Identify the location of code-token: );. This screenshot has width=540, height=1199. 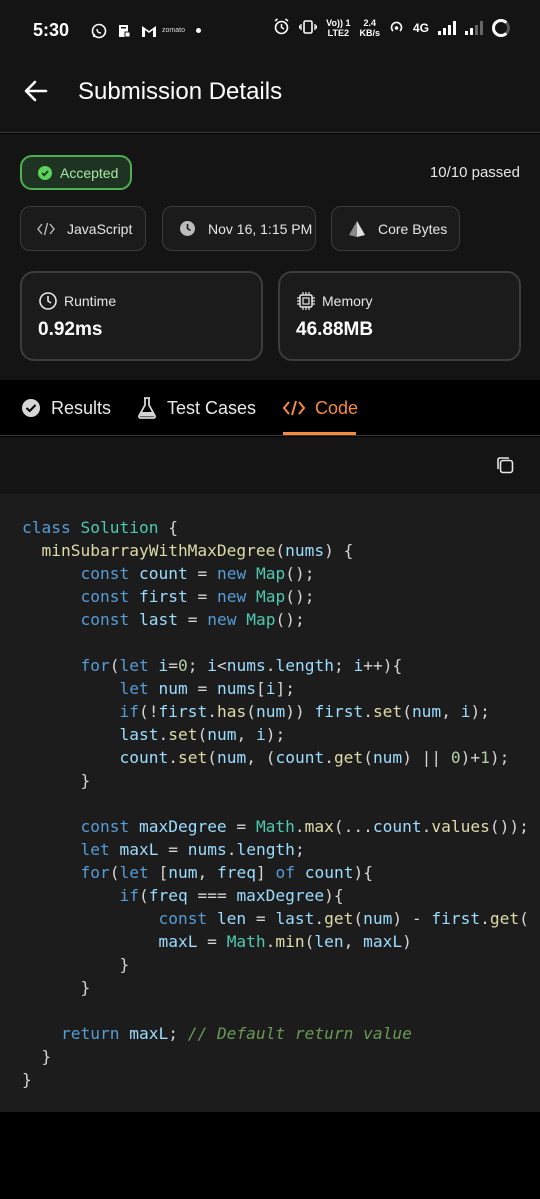
(480, 711).